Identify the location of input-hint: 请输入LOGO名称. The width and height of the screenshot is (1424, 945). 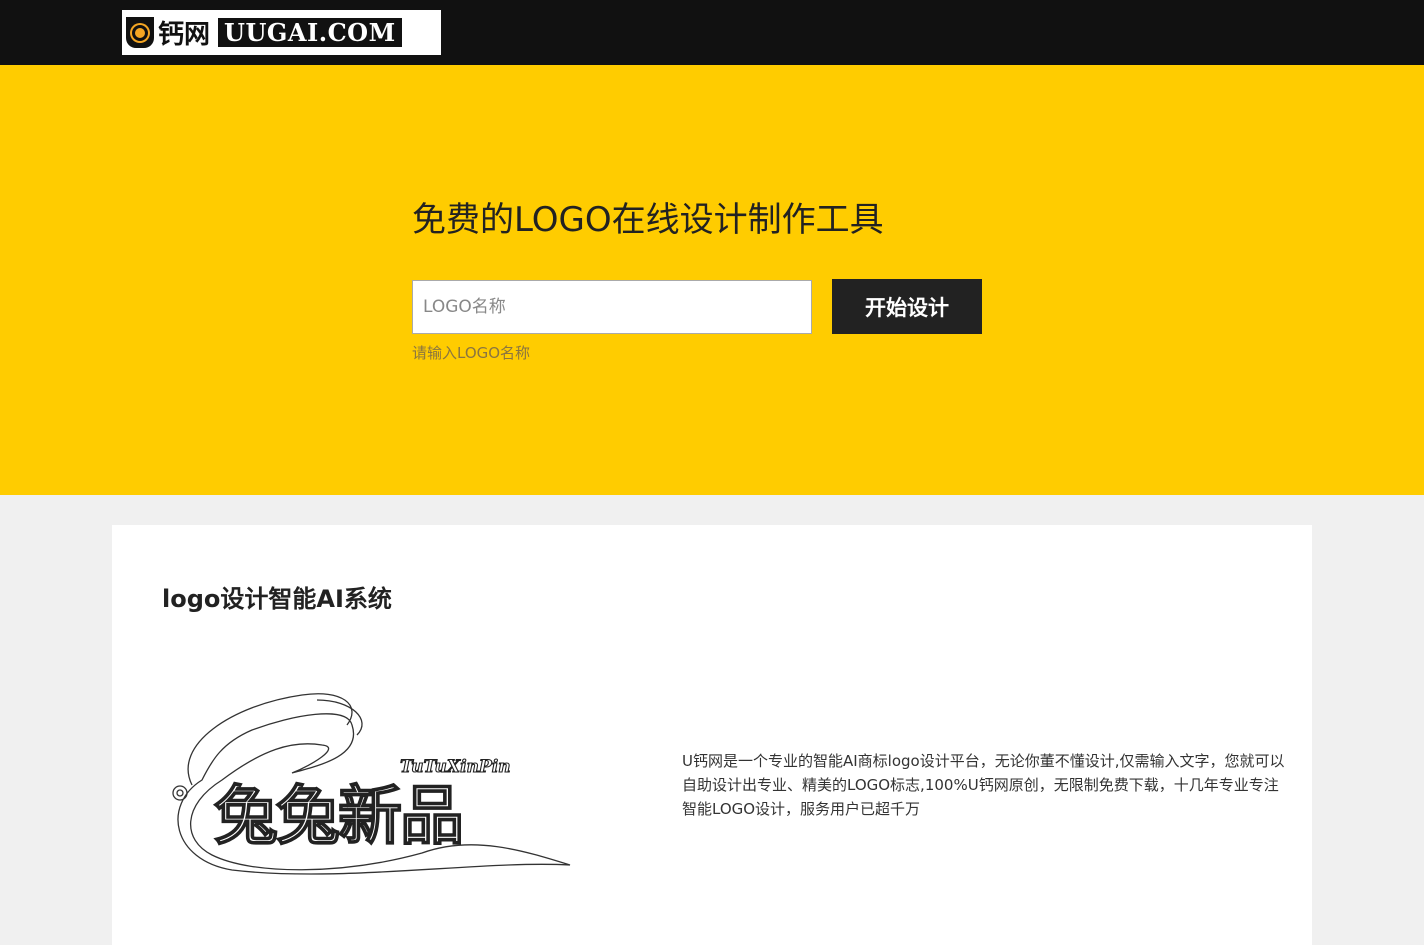
(471, 353).